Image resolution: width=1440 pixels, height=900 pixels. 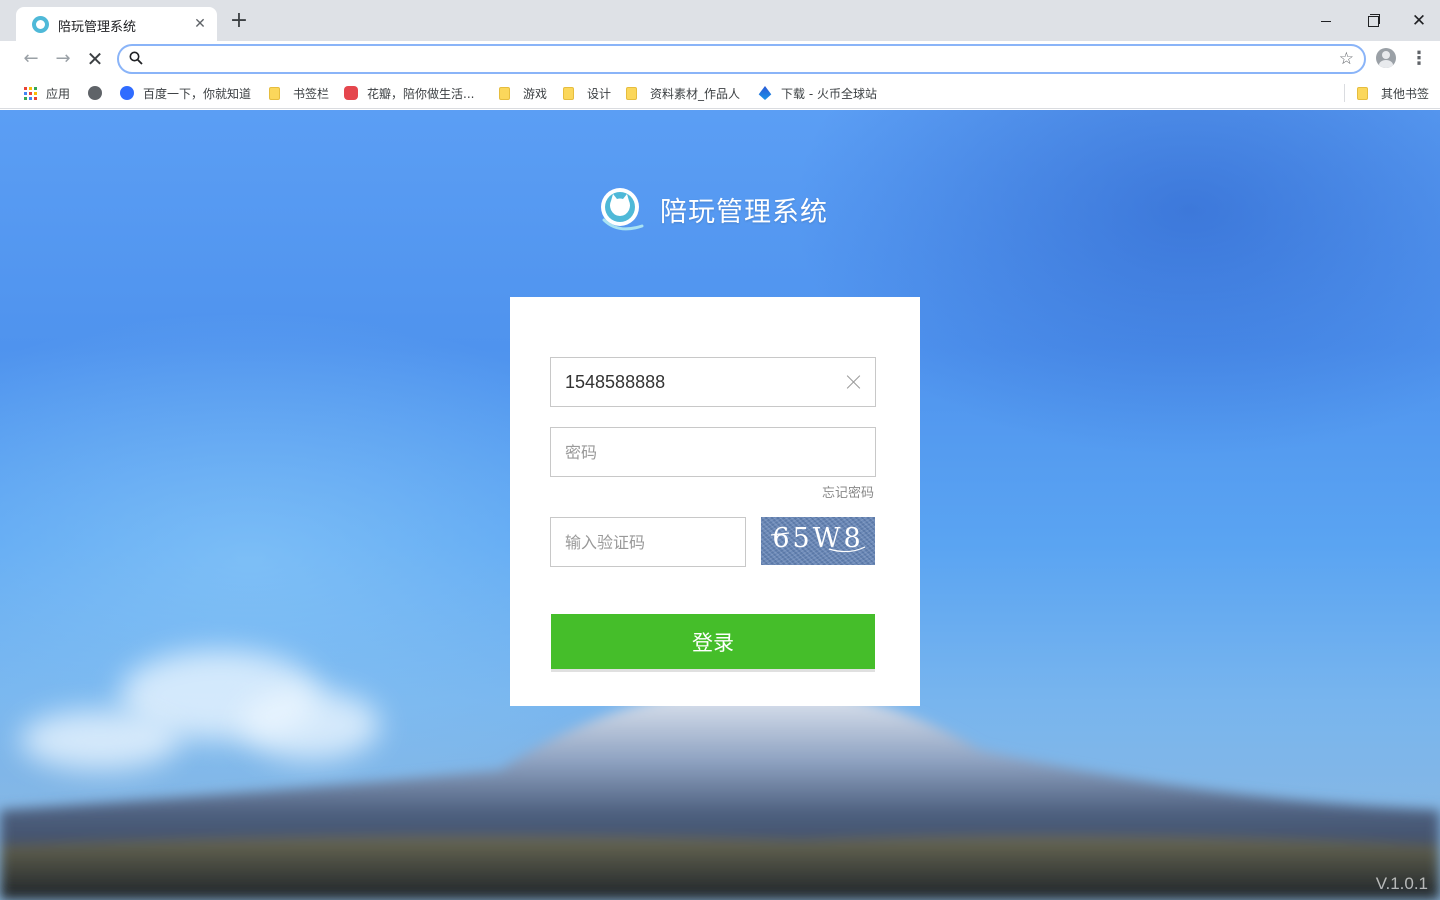 What do you see at coordinates (1344, 93) in the screenshot?
I see `bookmarks-divider` at bounding box center [1344, 93].